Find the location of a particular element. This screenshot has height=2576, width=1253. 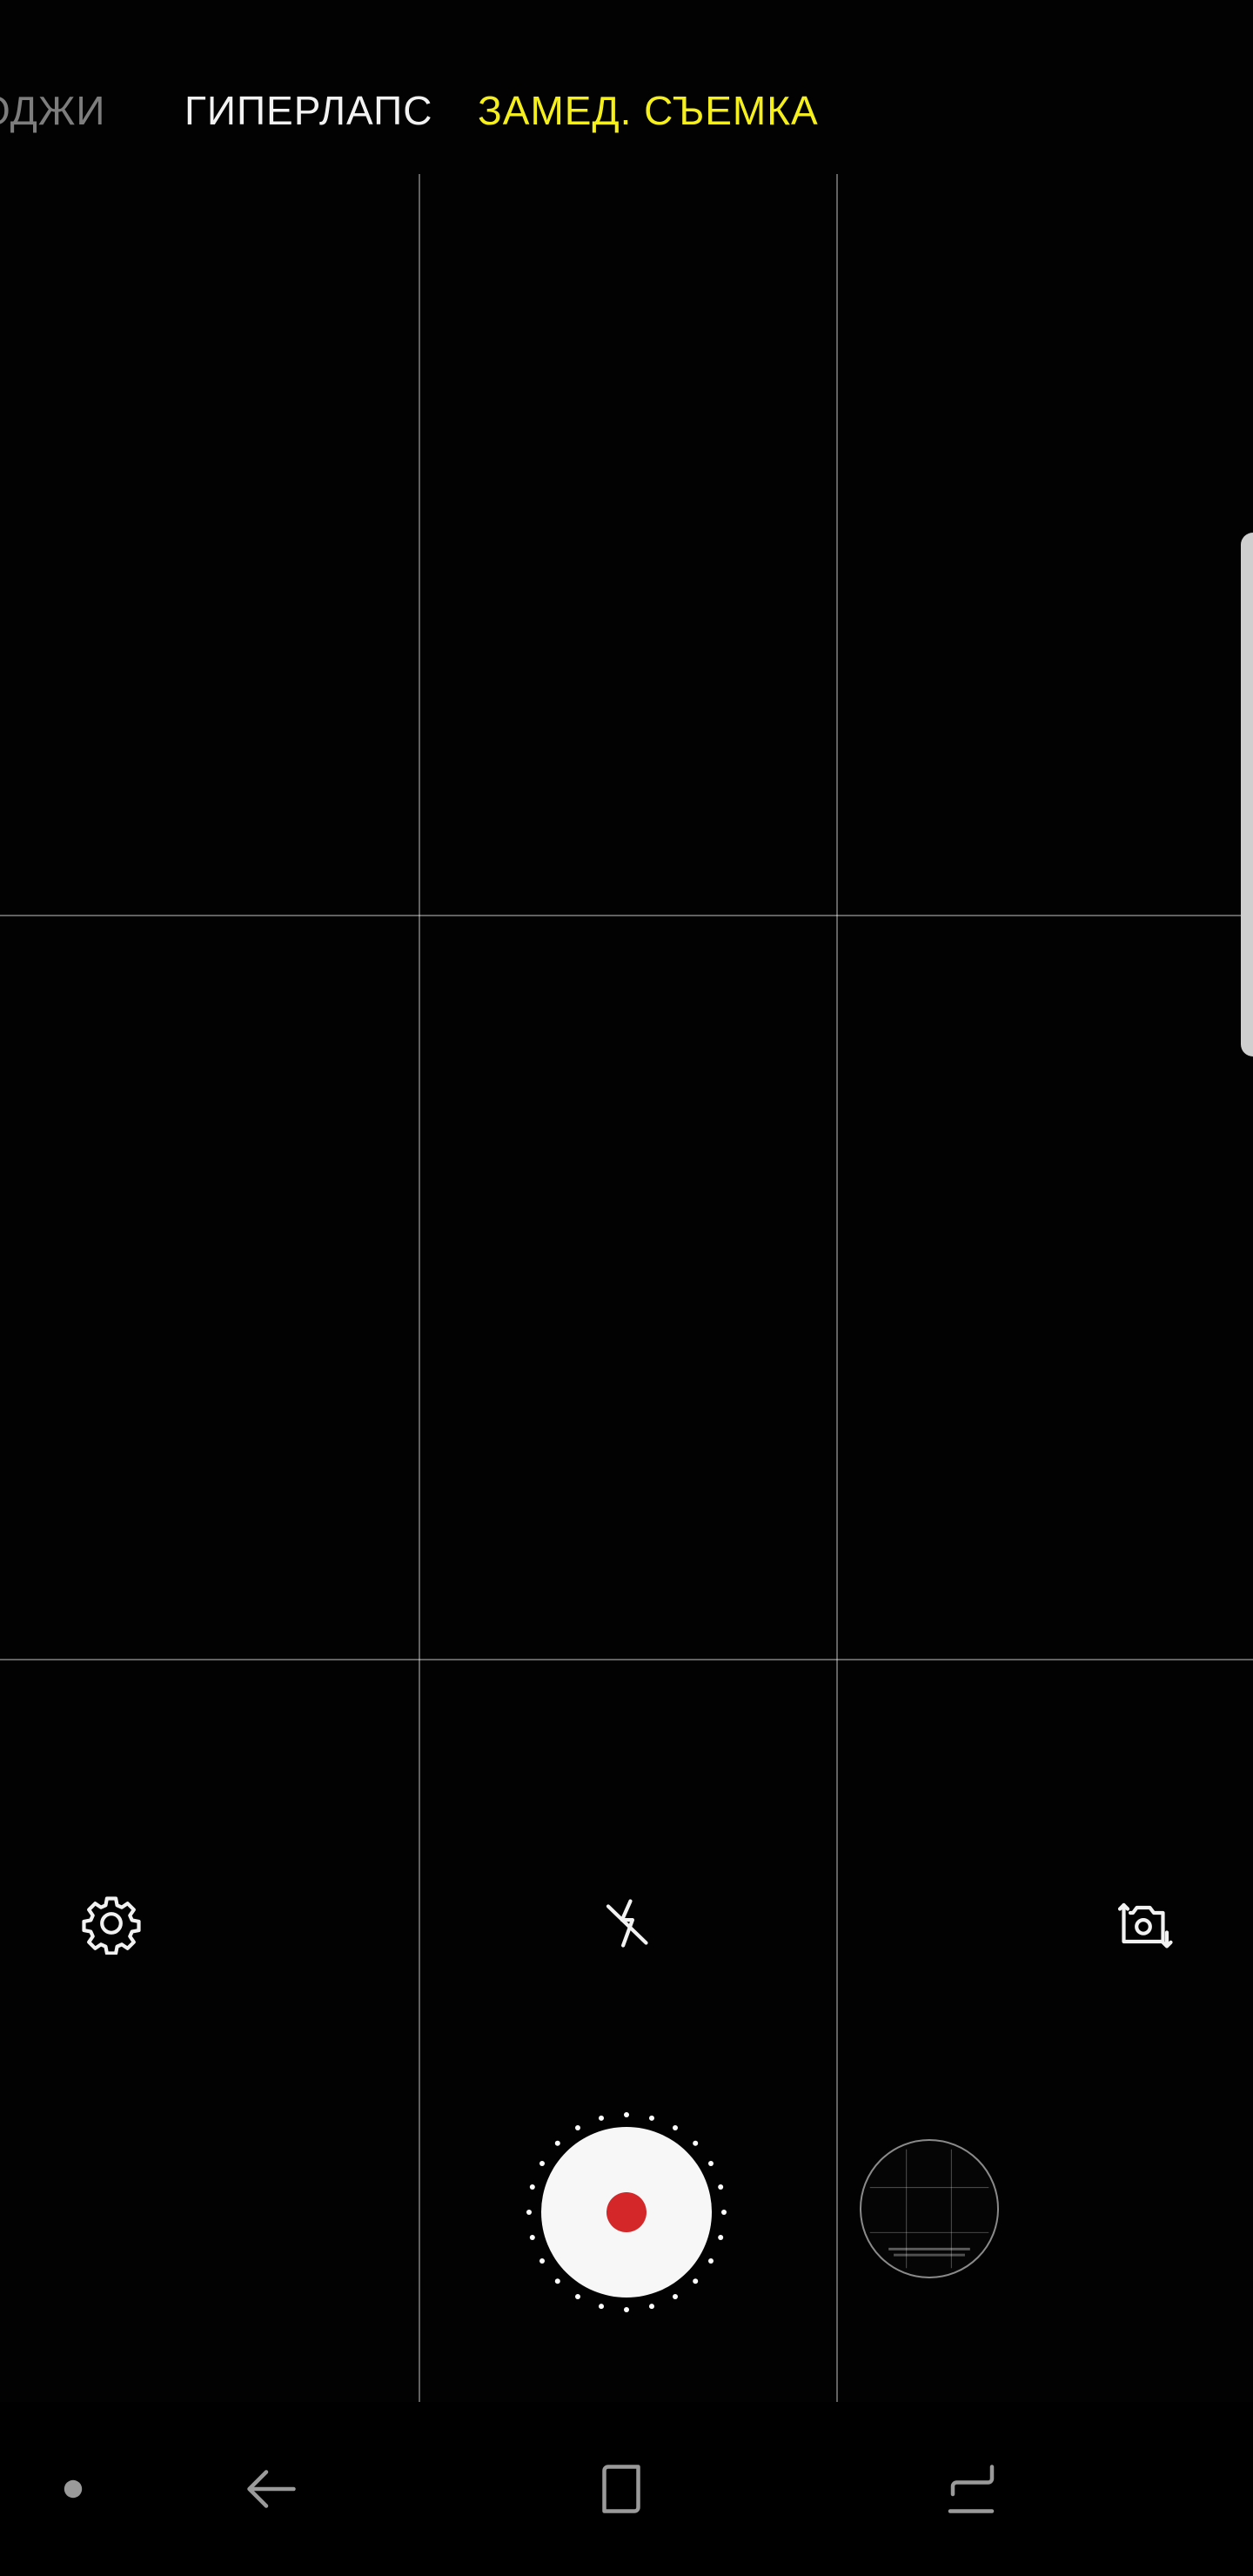

flash-off-icon is located at coordinates (627, 1924).